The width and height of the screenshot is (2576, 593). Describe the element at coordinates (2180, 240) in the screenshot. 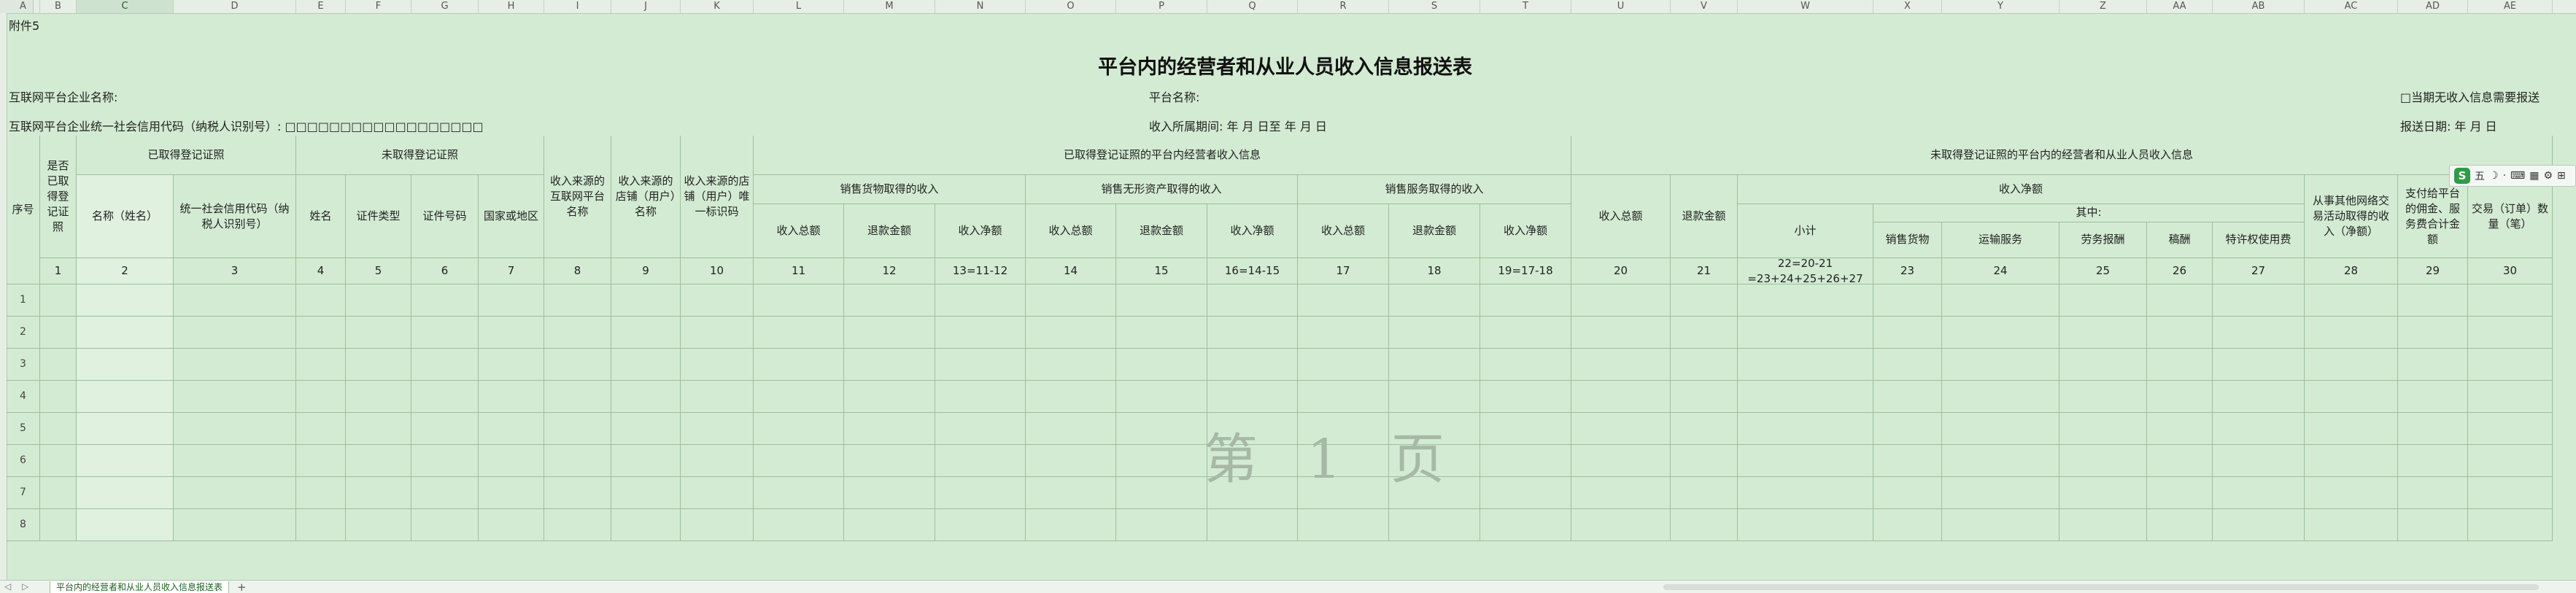

I see `header-royalty: 稿酬` at that location.